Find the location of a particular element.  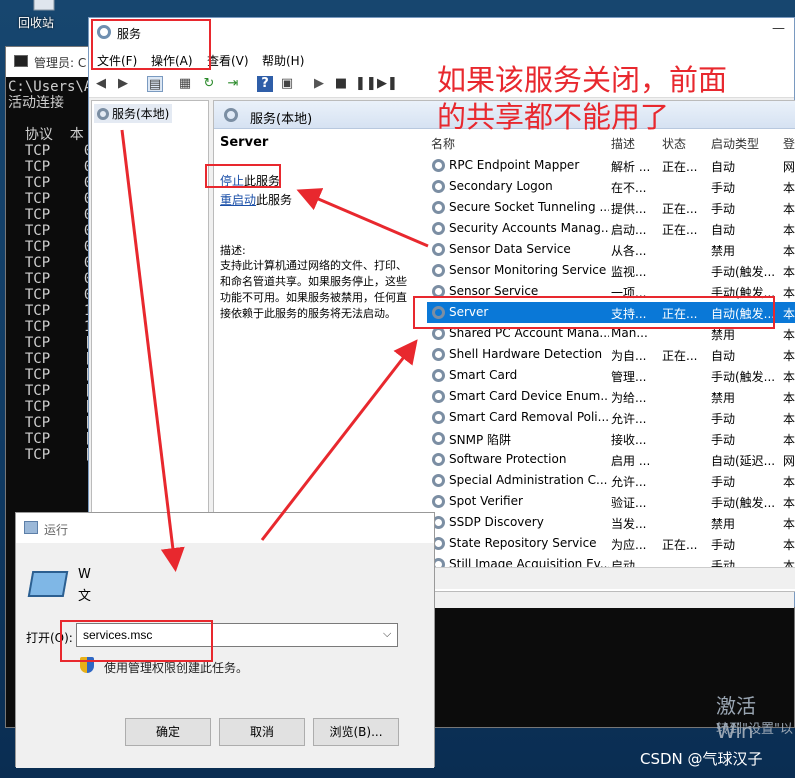

credit-text: CSDN @气球汉子 is located at coordinates (701, 759).